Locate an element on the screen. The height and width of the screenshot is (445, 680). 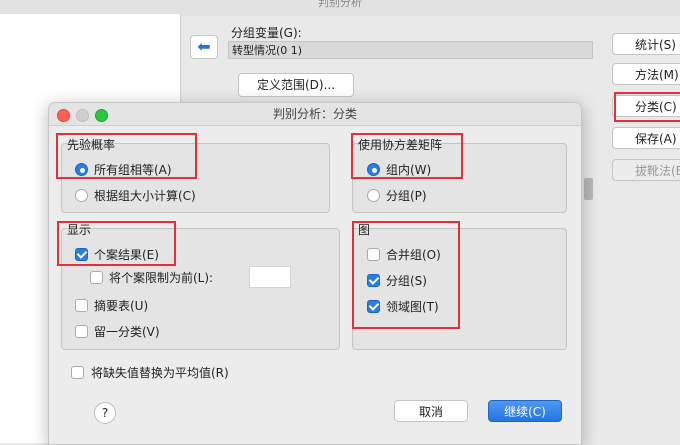
dialog-titlebar: 判别分析：分类 is located at coordinates (315, 114).